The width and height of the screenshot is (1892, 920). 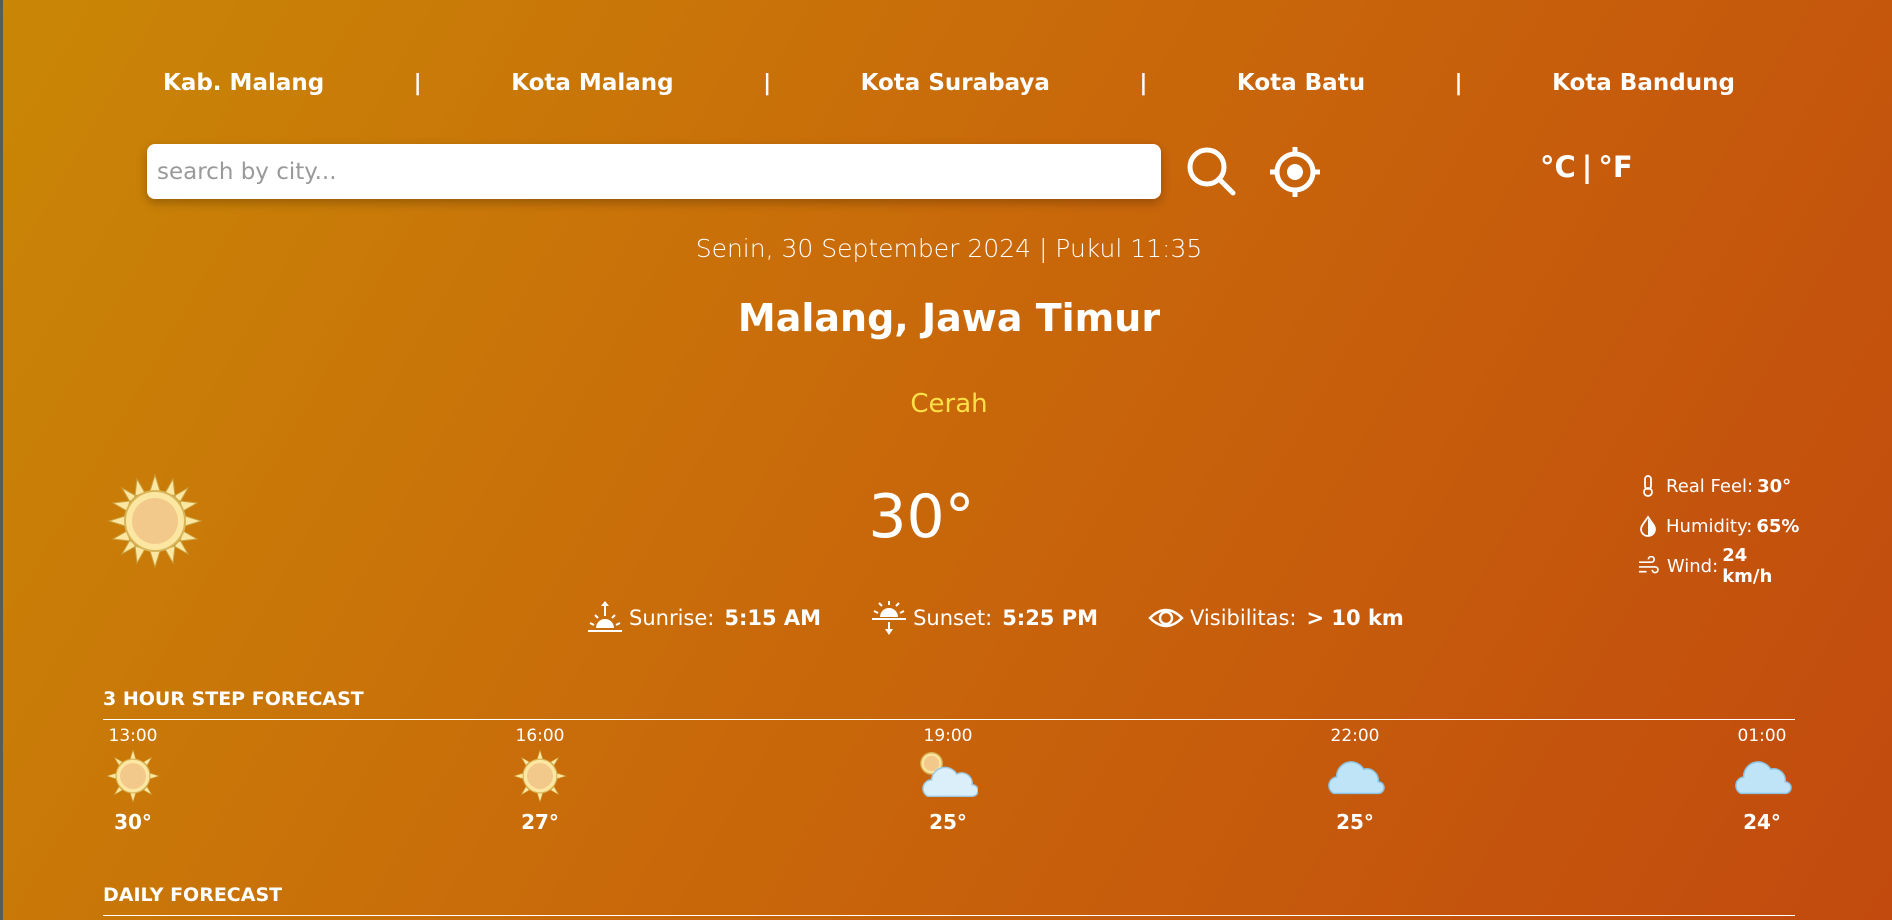 I want to click on humidity-row: Humidity: 65%, so click(x=1718, y=526).